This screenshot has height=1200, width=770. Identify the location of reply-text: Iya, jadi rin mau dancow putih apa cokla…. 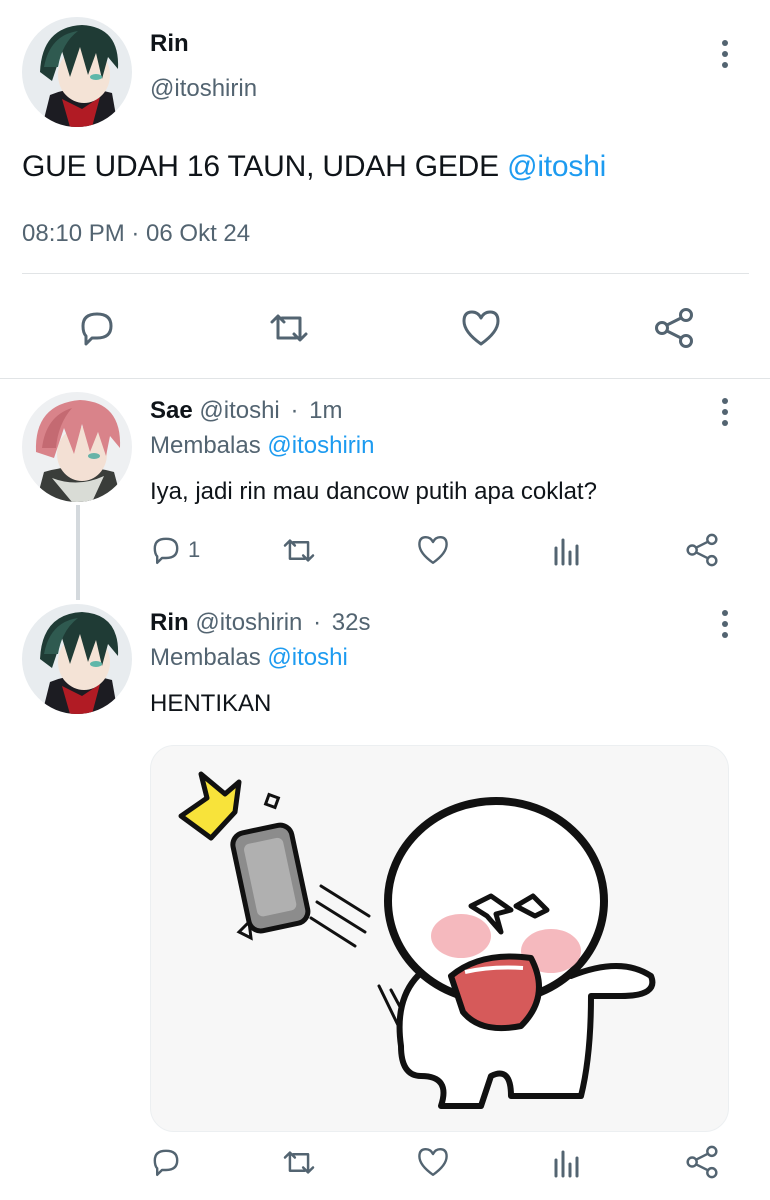
(373, 491).